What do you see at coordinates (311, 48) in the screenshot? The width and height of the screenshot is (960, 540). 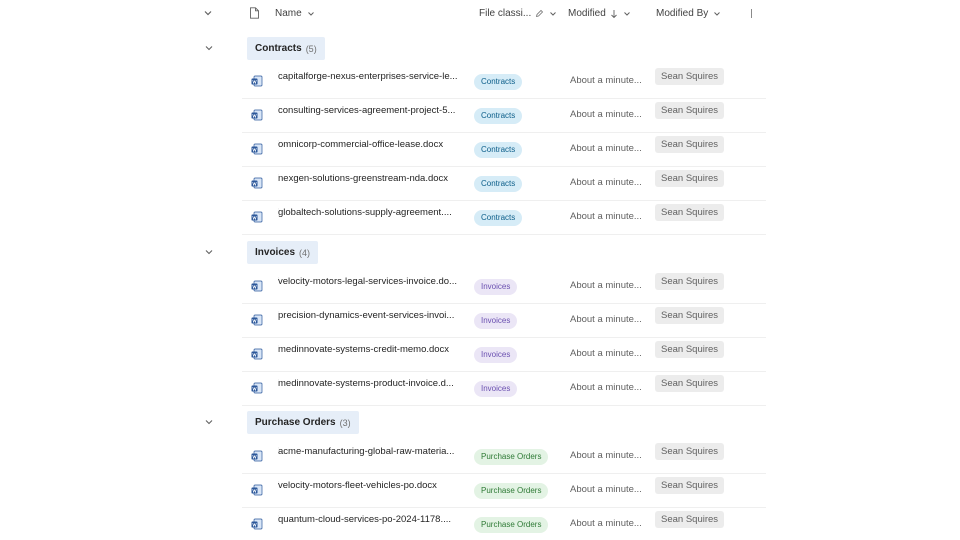 I see `group-count: (5)` at bounding box center [311, 48].